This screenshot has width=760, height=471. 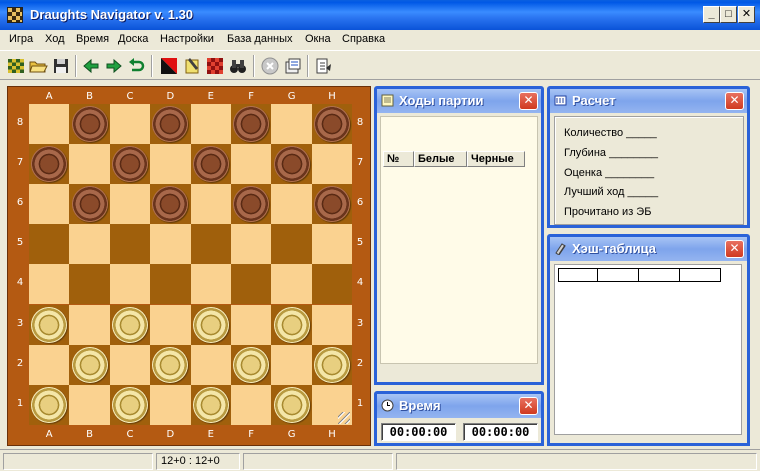 What do you see at coordinates (344, 418) in the screenshot?
I see `board-resize-grip` at bounding box center [344, 418].